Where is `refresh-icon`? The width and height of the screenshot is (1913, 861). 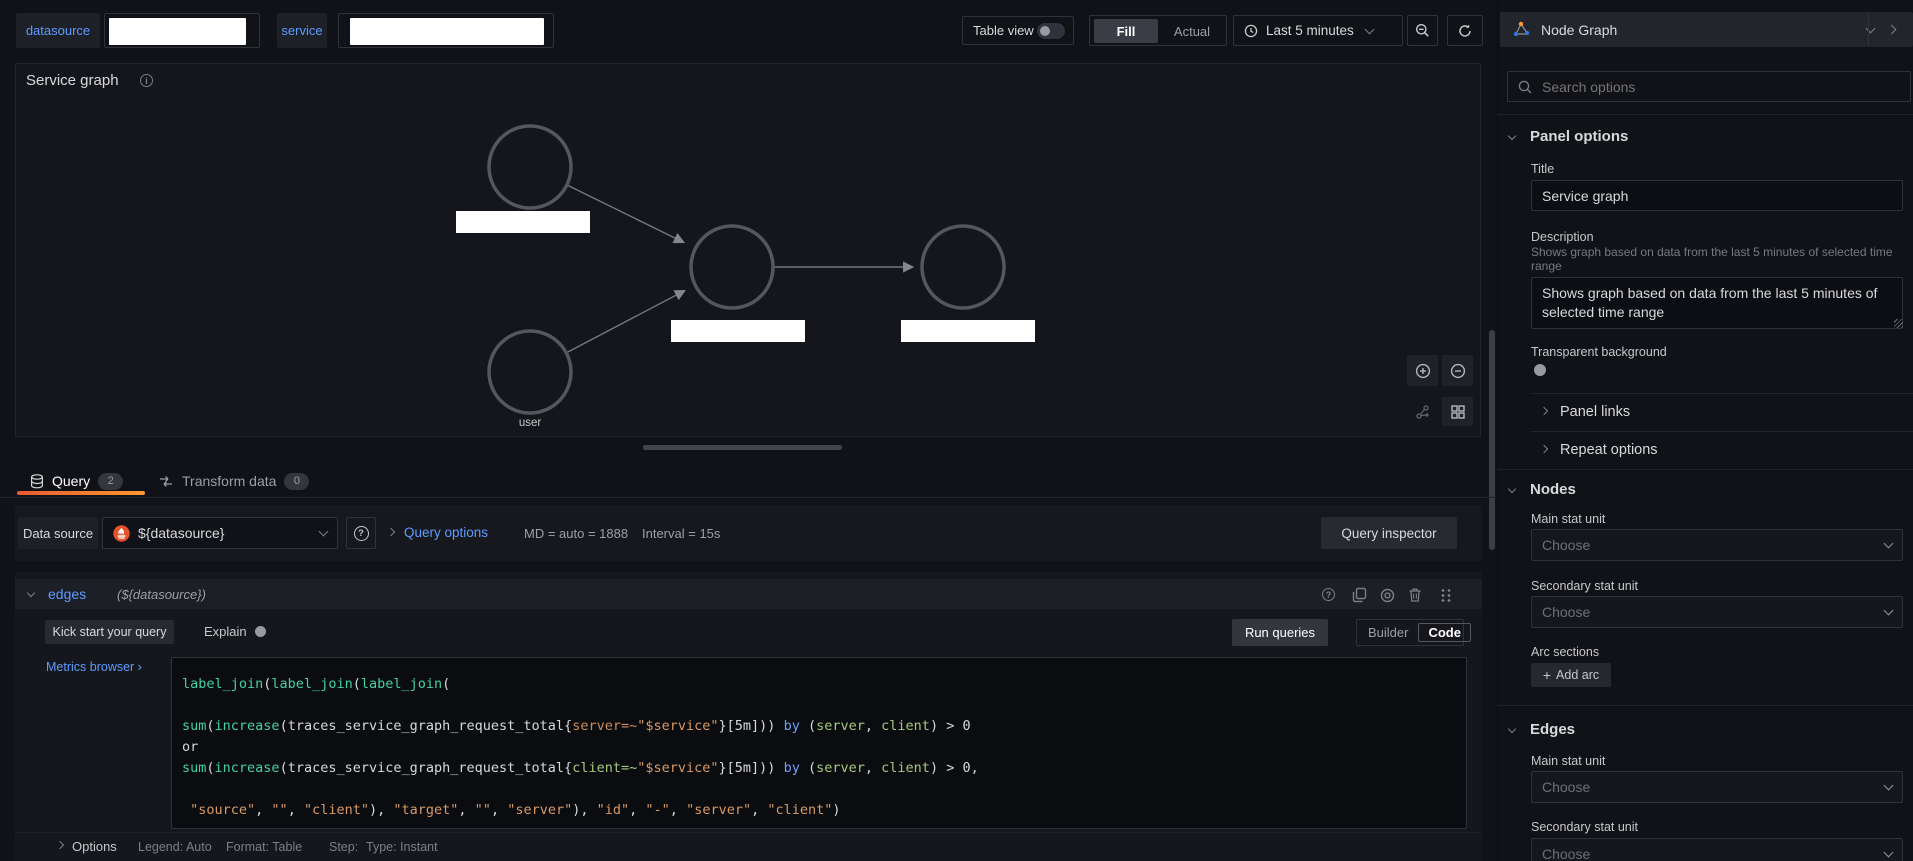 refresh-icon is located at coordinates (1465, 30).